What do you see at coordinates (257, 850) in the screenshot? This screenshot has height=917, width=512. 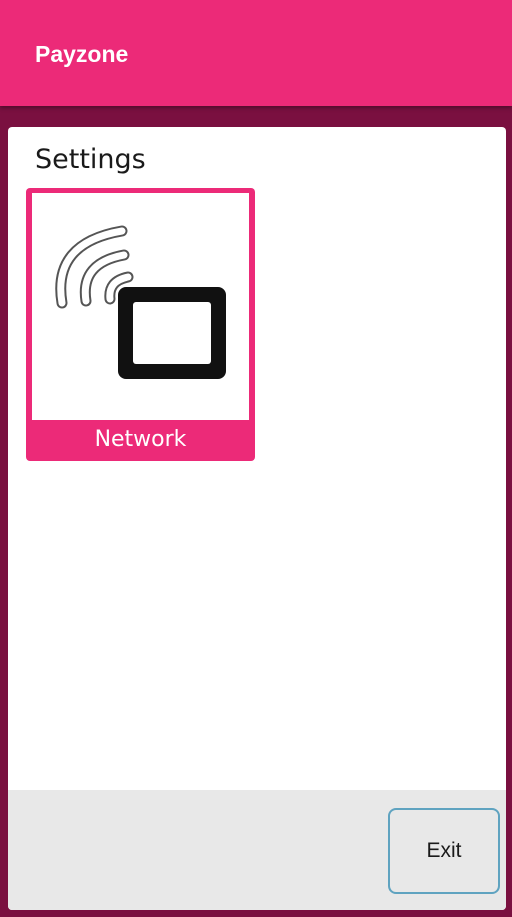 I see `footer-bar: Exit` at bounding box center [257, 850].